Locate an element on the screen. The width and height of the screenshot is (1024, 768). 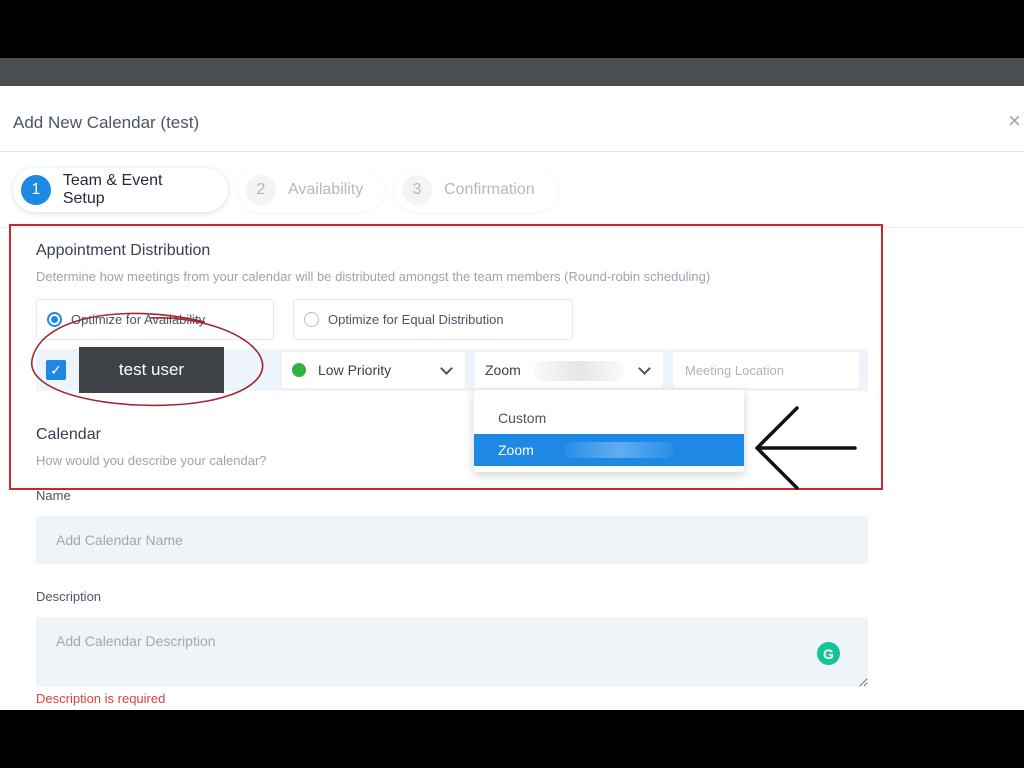
modal-header: Add New Calendar (test) × is located at coordinates (512, 119).